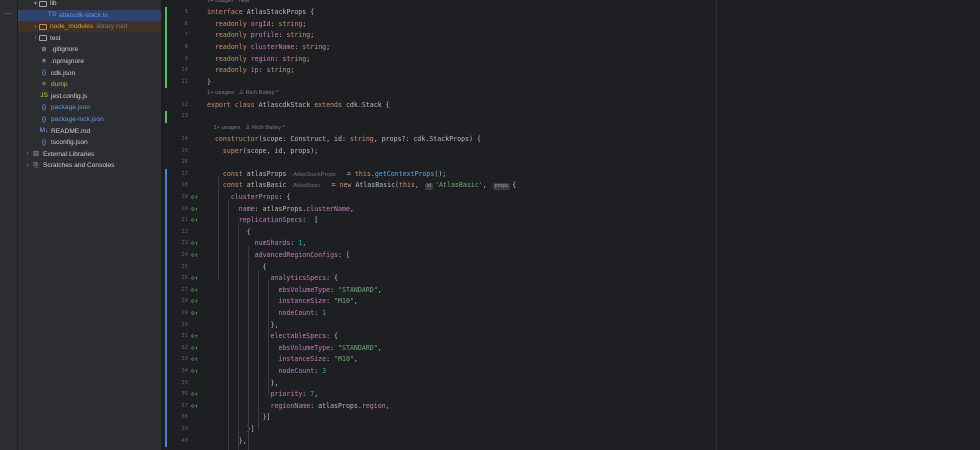 Image resolution: width=980 pixels, height=450 pixels. What do you see at coordinates (89, 142) in the screenshot?
I see `tree-item: {} tsconfig.json` at bounding box center [89, 142].